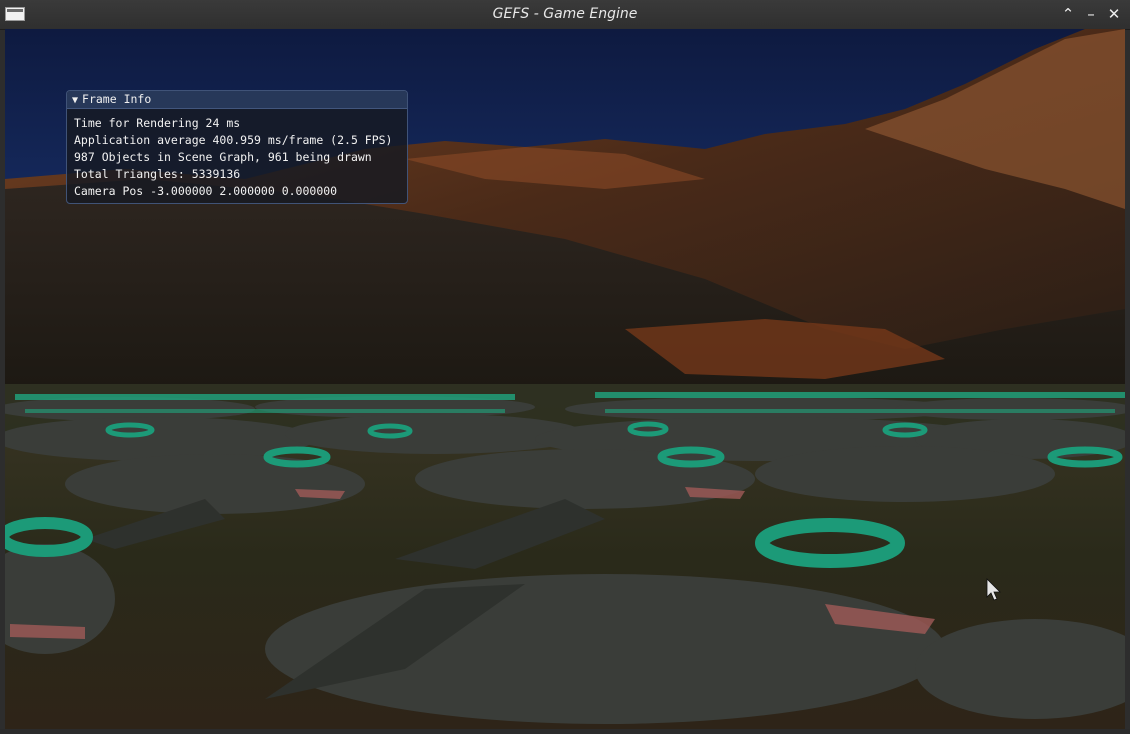 The image size is (1130, 734). What do you see at coordinates (237, 100) in the screenshot?
I see `frame-info-header: ▼ Frame Info` at bounding box center [237, 100].